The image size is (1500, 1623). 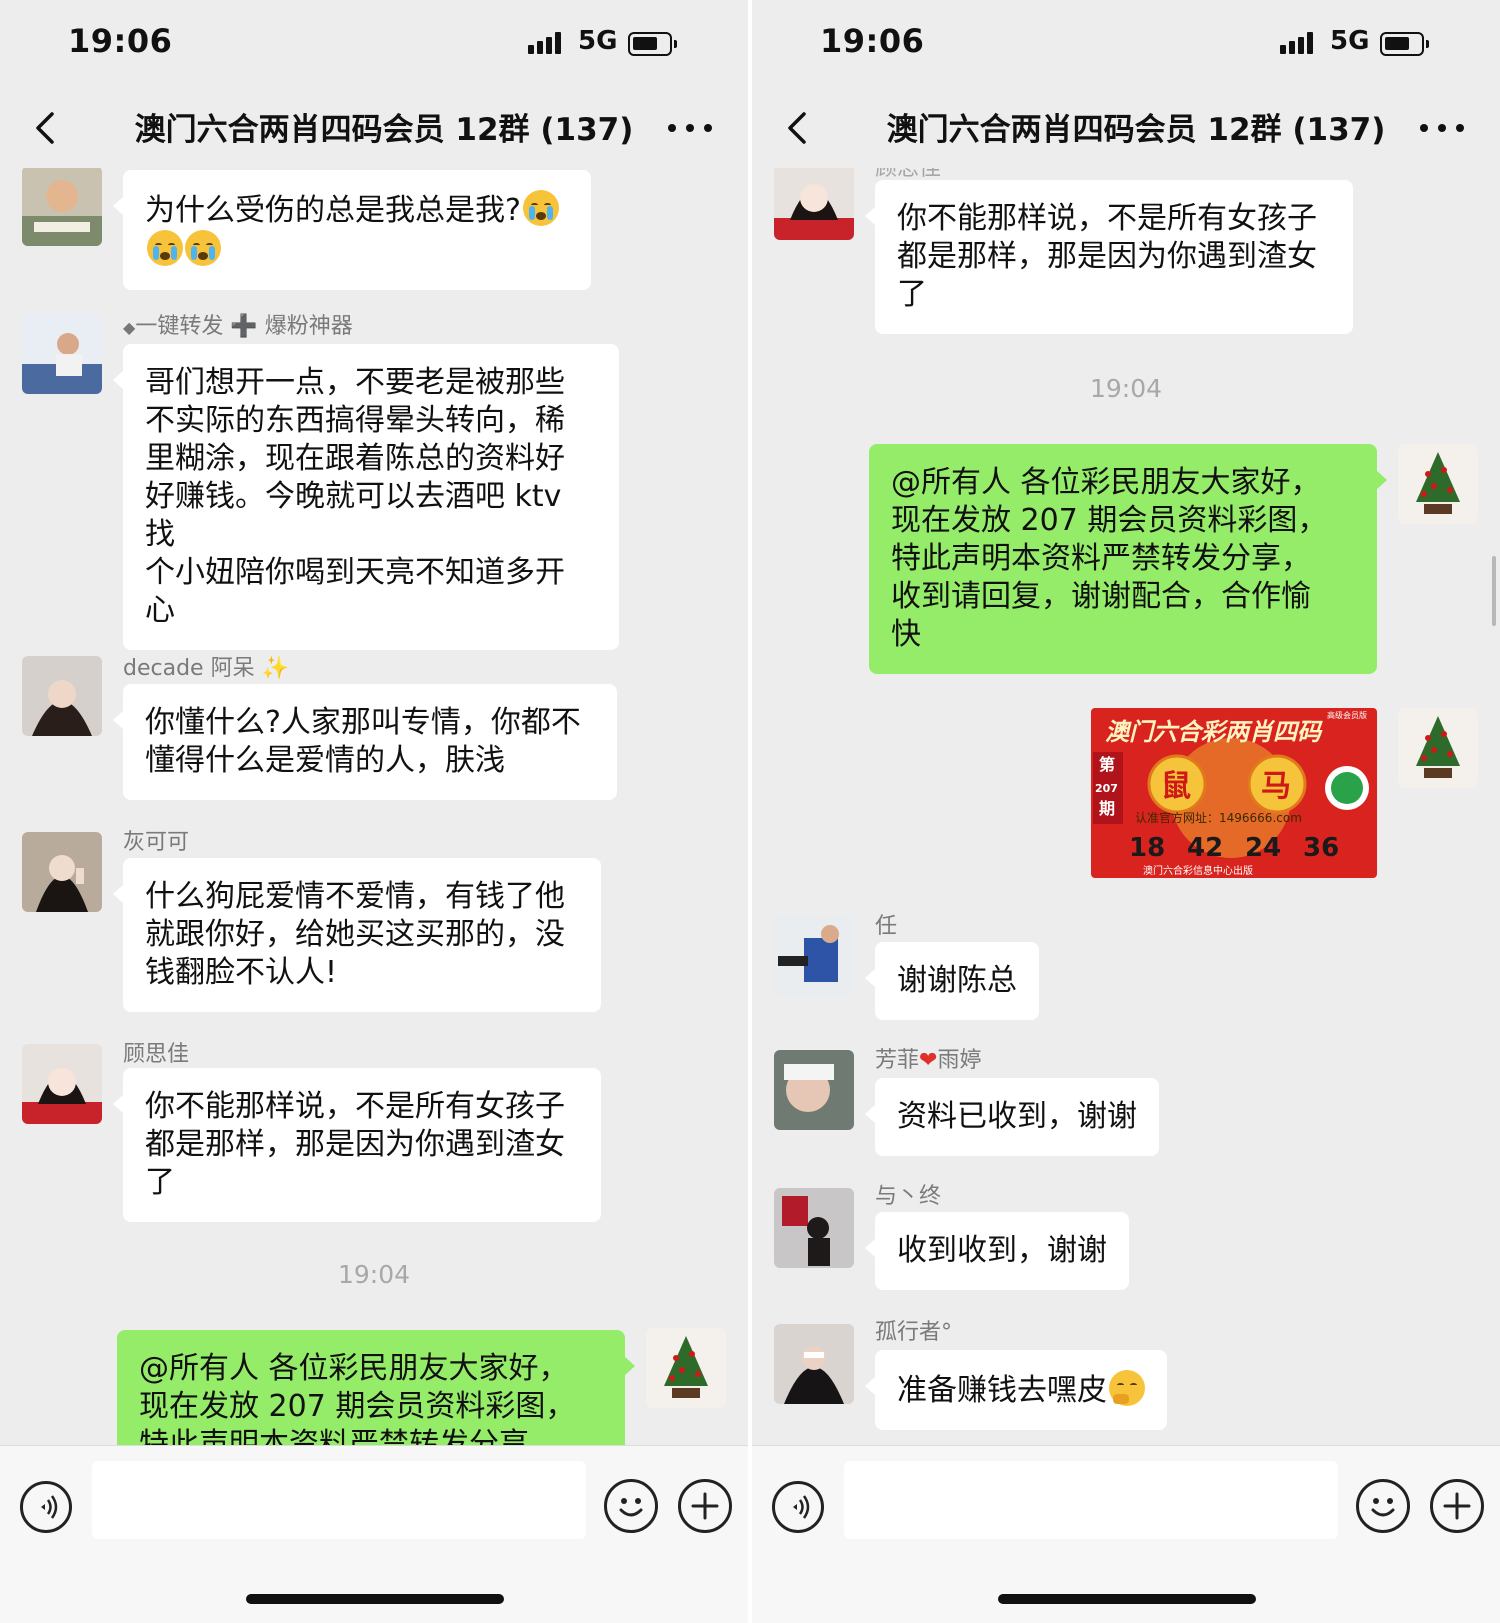 I want to click on sender-name: 顾思佳, so click(x=156, y=1054).